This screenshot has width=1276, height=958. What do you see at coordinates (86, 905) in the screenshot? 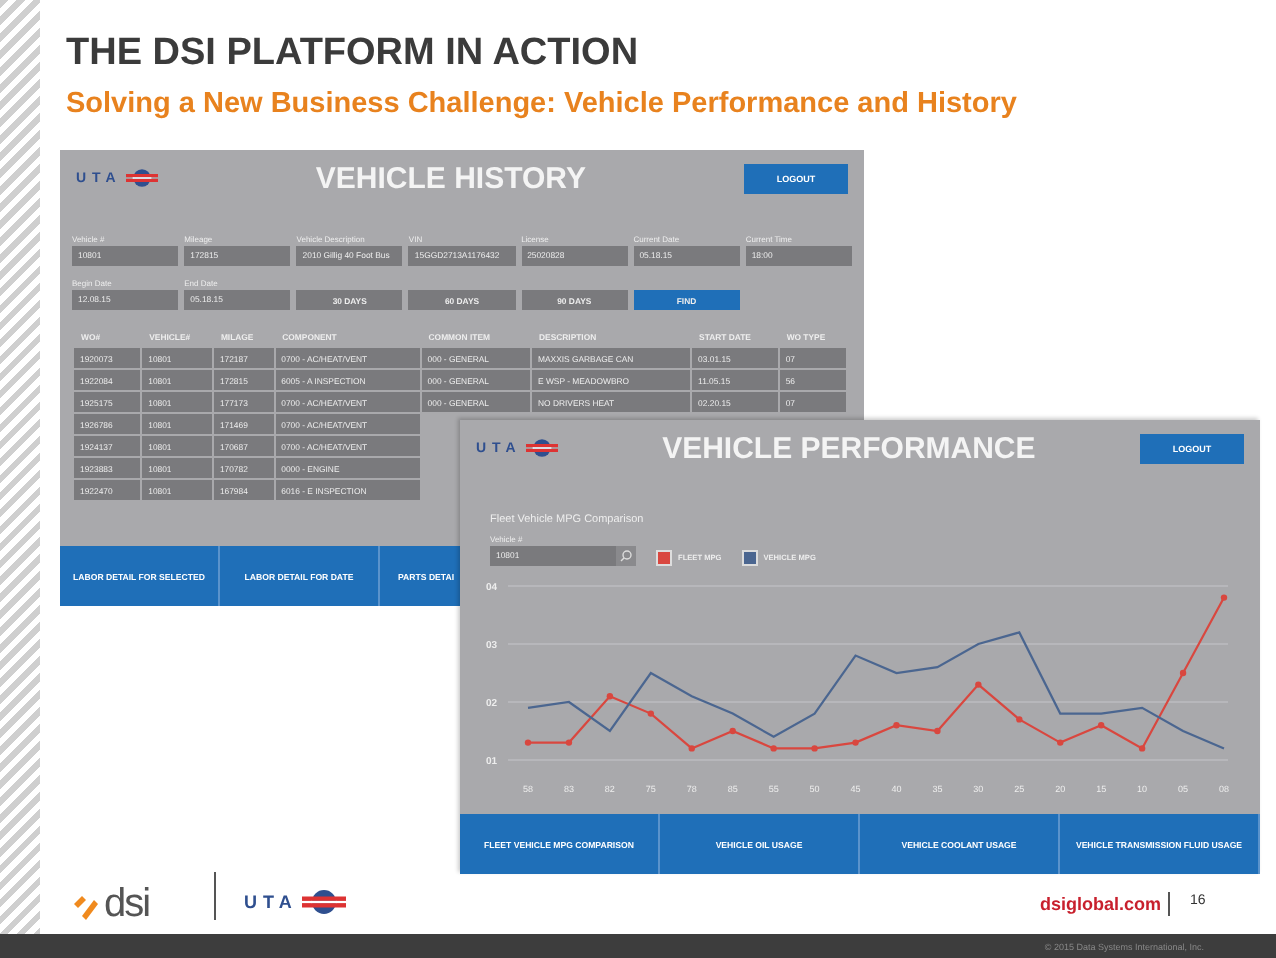
I see `slash-logo-icon` at bounding box center [86, 905].